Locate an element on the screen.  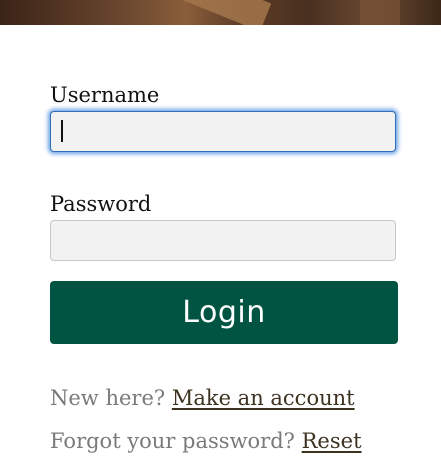
forgot-password-prompt: Forgot your password? Reset is located at coordinates (206, 441).